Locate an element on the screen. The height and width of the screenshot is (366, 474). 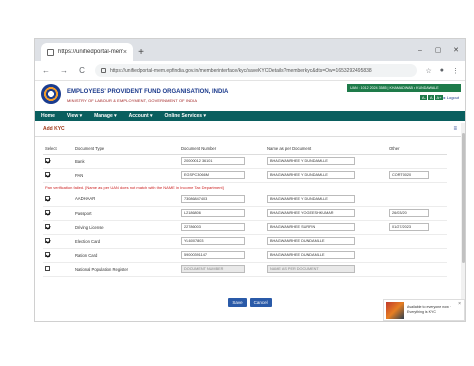
font-increase-button: A+ is located at coordinates (438, 97).